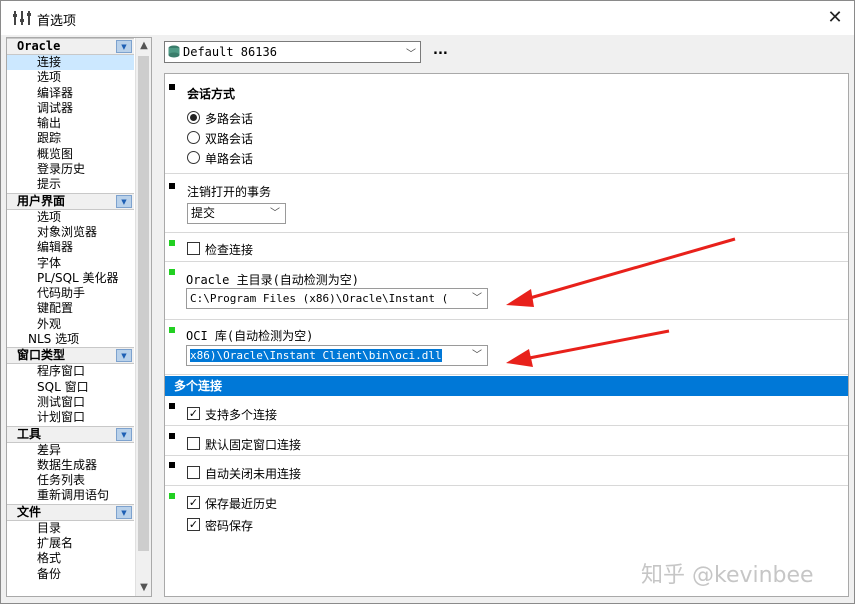 This screenshot has width=855, height=605. Describe the element at coordinates (70, 63) in the screenshot. I see `tree-item: 连接` at that location.